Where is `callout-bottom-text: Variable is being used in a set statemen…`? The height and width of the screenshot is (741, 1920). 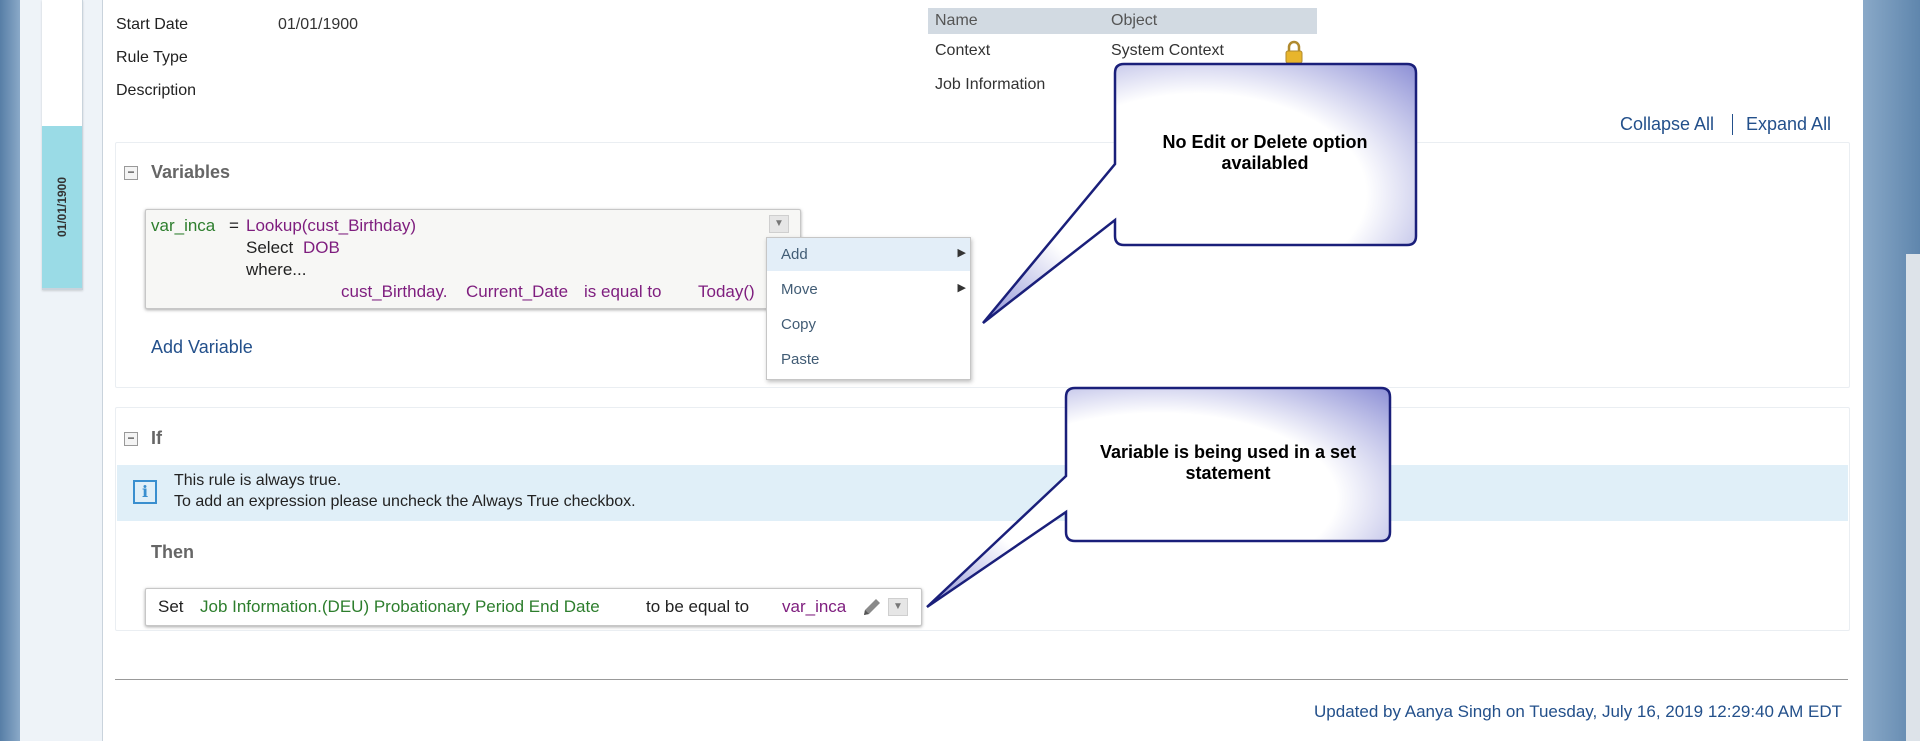 callout-bottom-text: Variable is being used in a set statemen… is located at coordinates (1228, 462).